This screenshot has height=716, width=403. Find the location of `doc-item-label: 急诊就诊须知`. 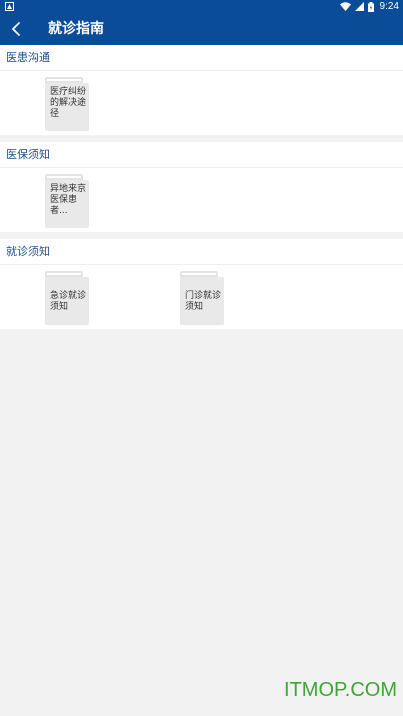

doc-item-label: 急诊就诊须知 is located at coordinates (68, 301).